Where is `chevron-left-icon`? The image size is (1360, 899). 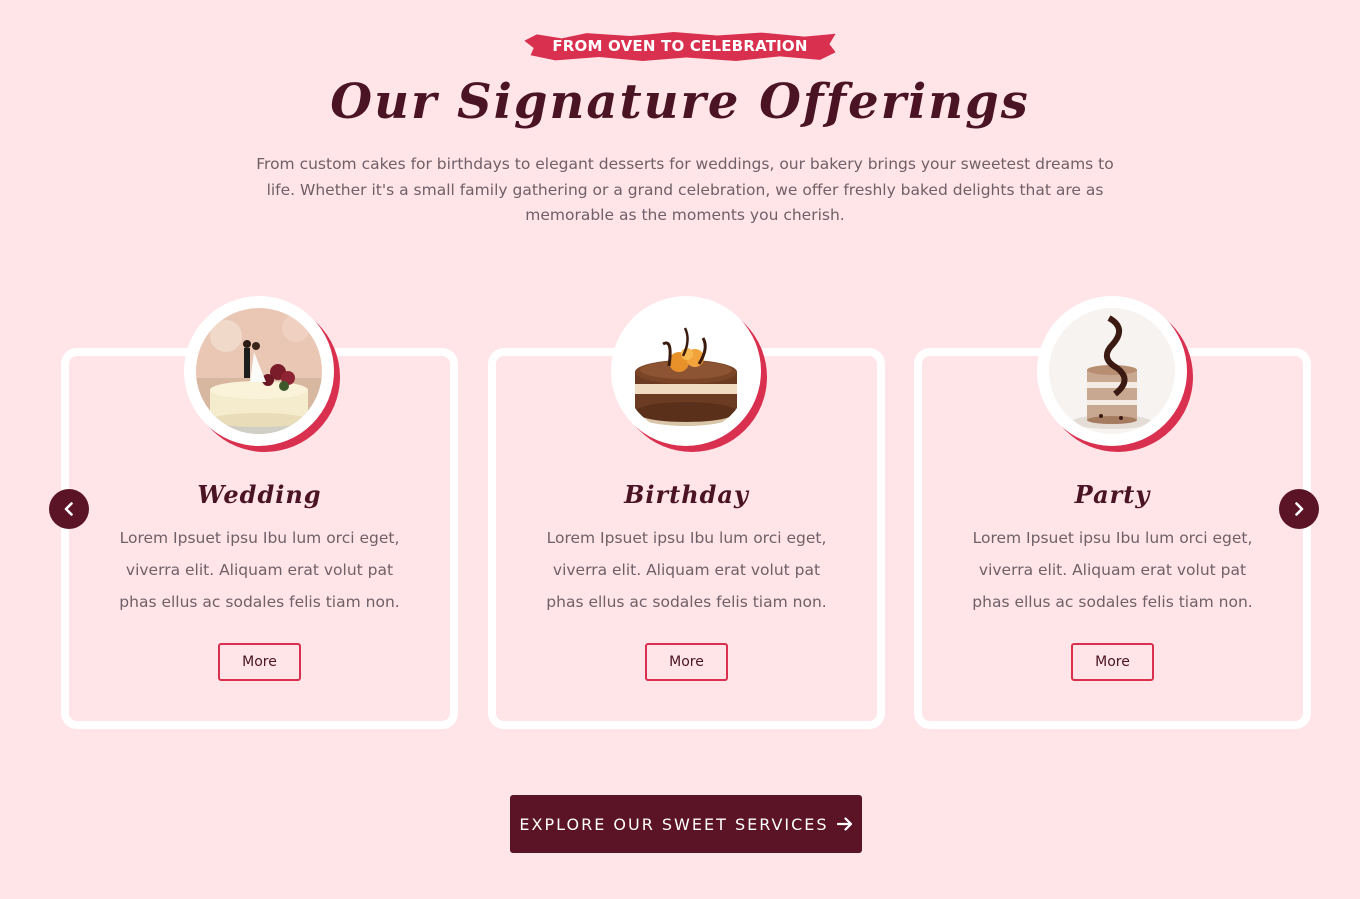
chevron-left-icon is located at coordinates (68, 509).